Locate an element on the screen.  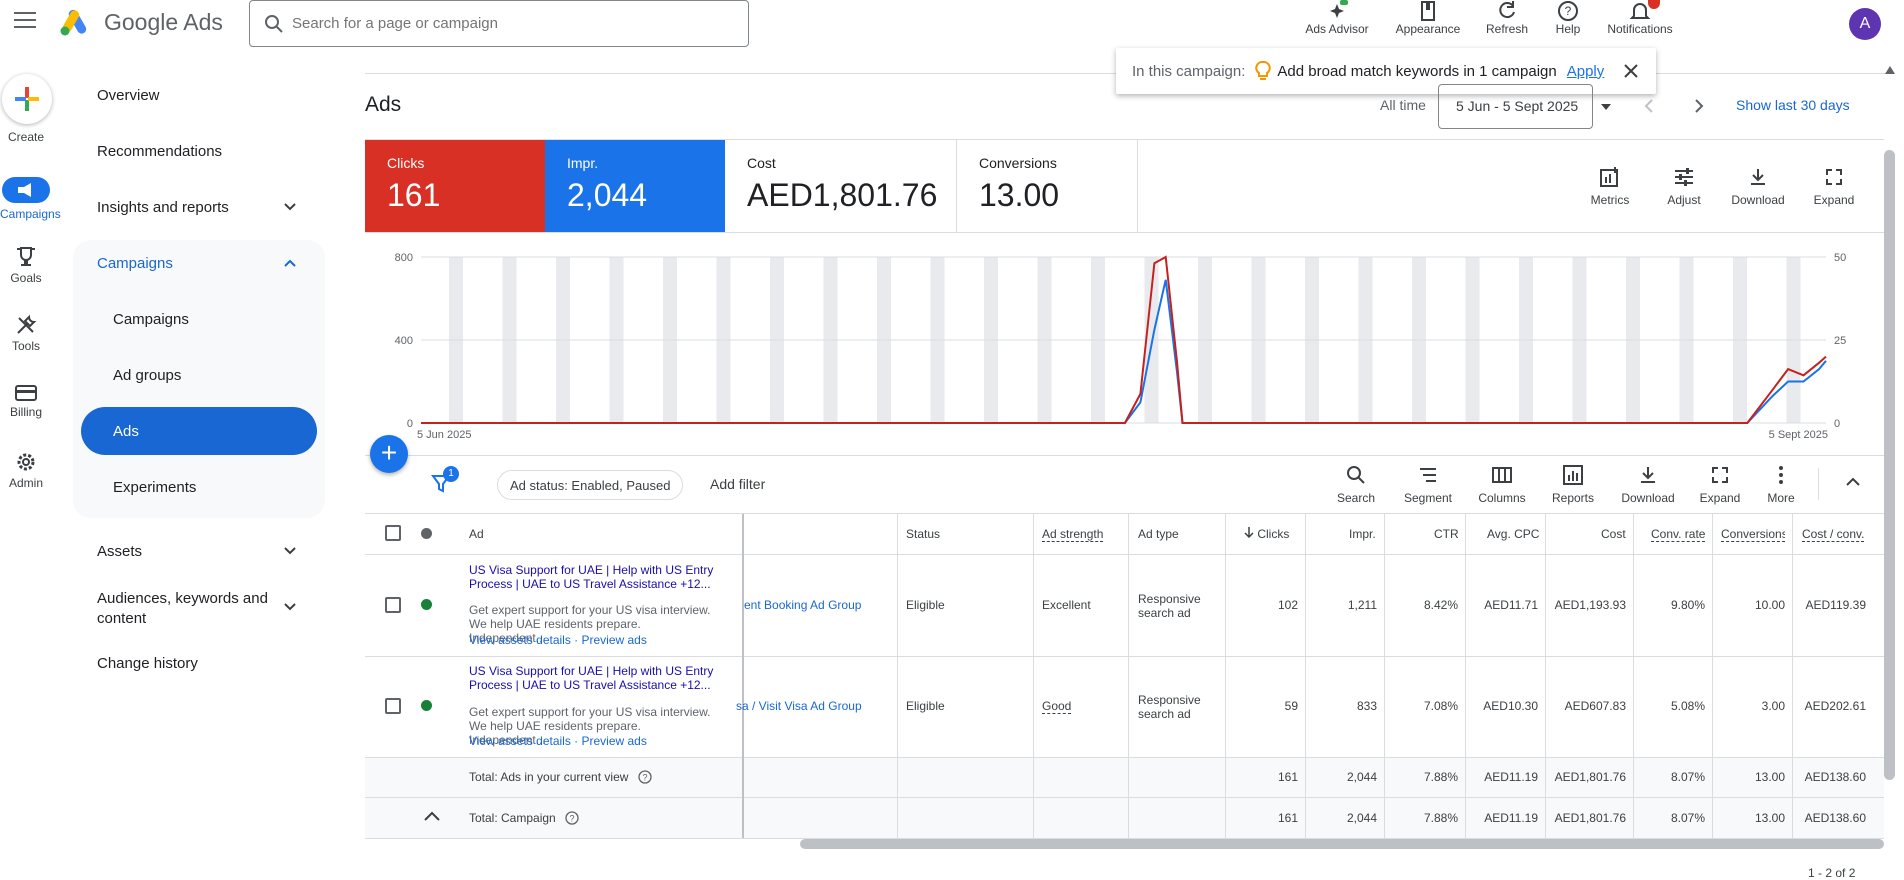
close-icon is located at coordinates (1631, 71).